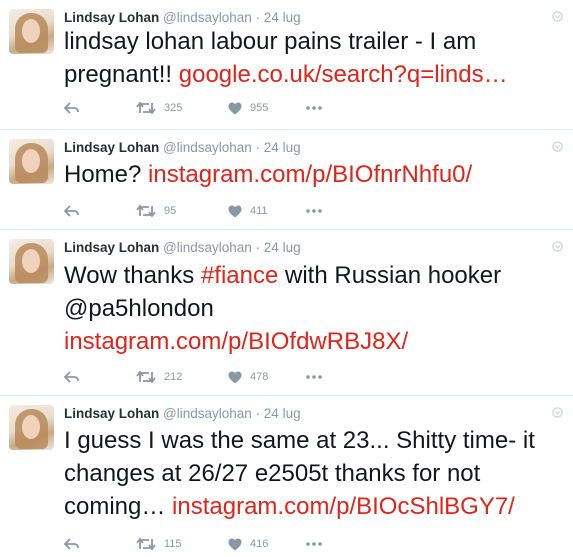 Image resolution: width=573 pixels, height=557 pixels. Describe the element at coordinates (236, 341) in the screenshot. I see `tweet-link: instagram.com/p/BIOfdwRBJ8X/` at that location.